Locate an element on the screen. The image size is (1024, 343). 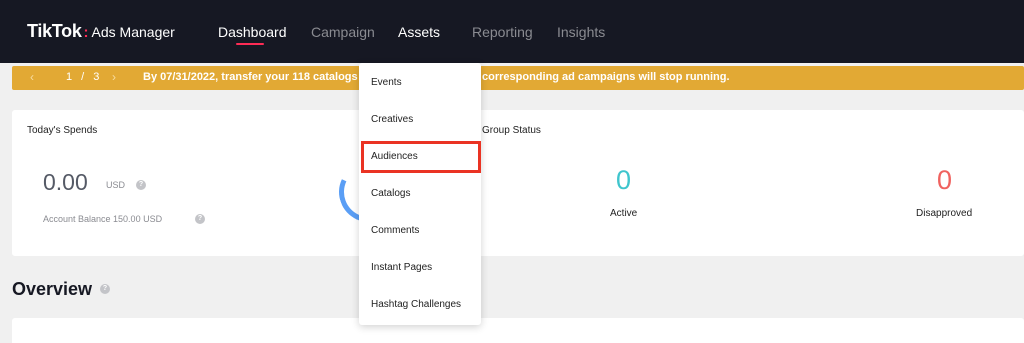
nav-tab-reporting: Reporting is located at coordinates (502, 32).